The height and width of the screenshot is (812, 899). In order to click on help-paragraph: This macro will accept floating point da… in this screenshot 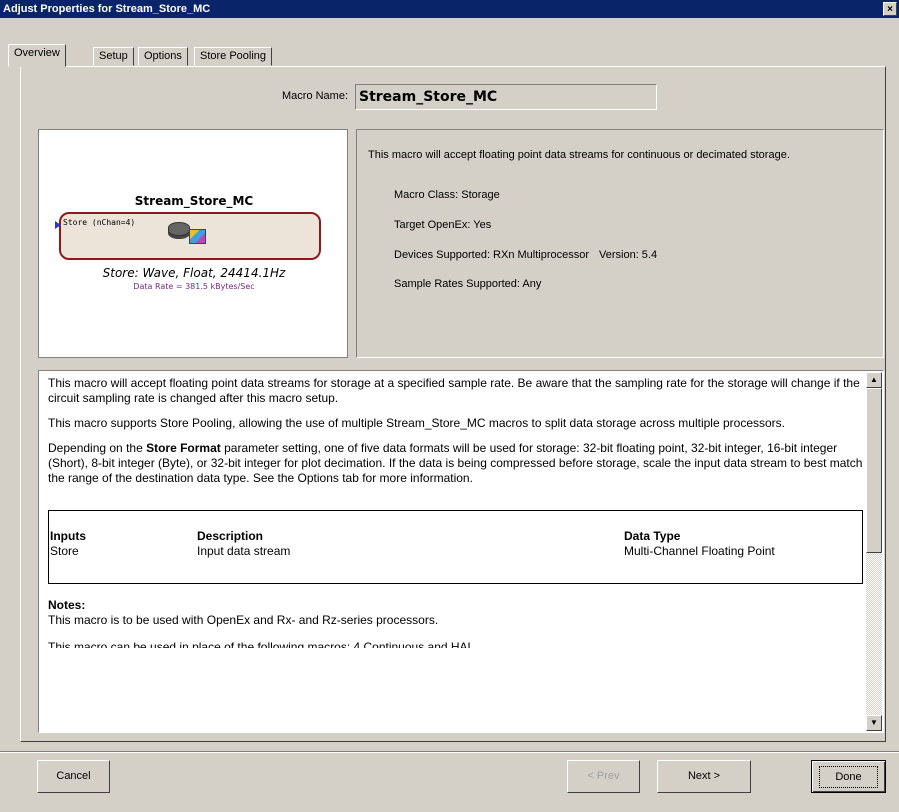, I will do `click(454, 390)`.